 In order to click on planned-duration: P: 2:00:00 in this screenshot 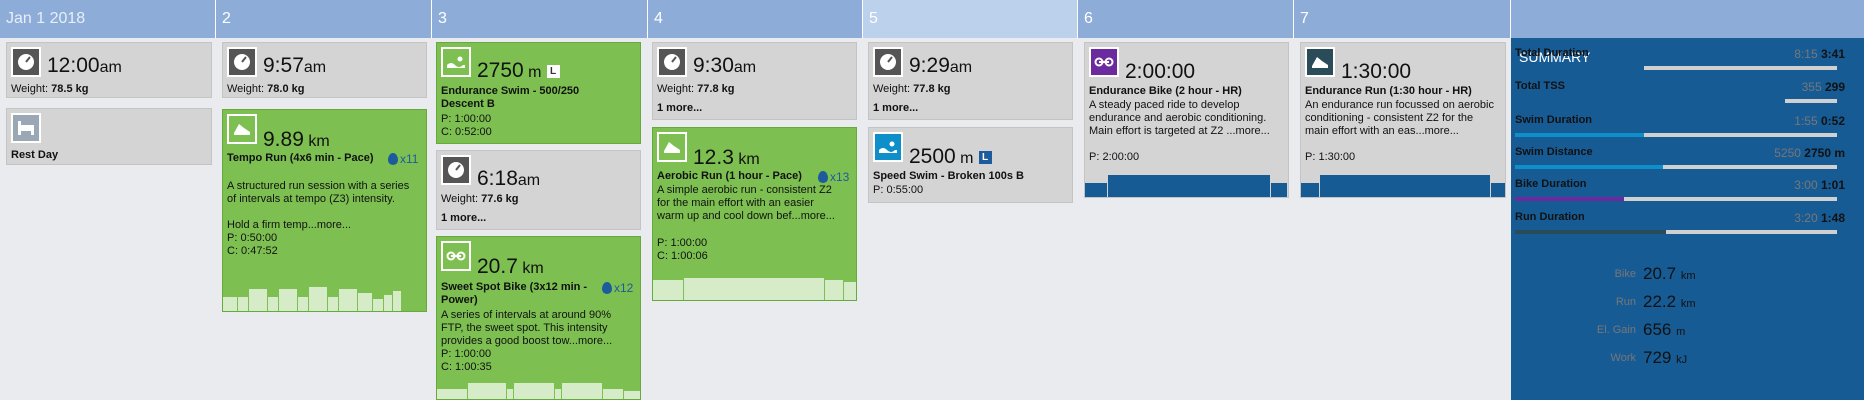, I will do `click(1114, 157)`.